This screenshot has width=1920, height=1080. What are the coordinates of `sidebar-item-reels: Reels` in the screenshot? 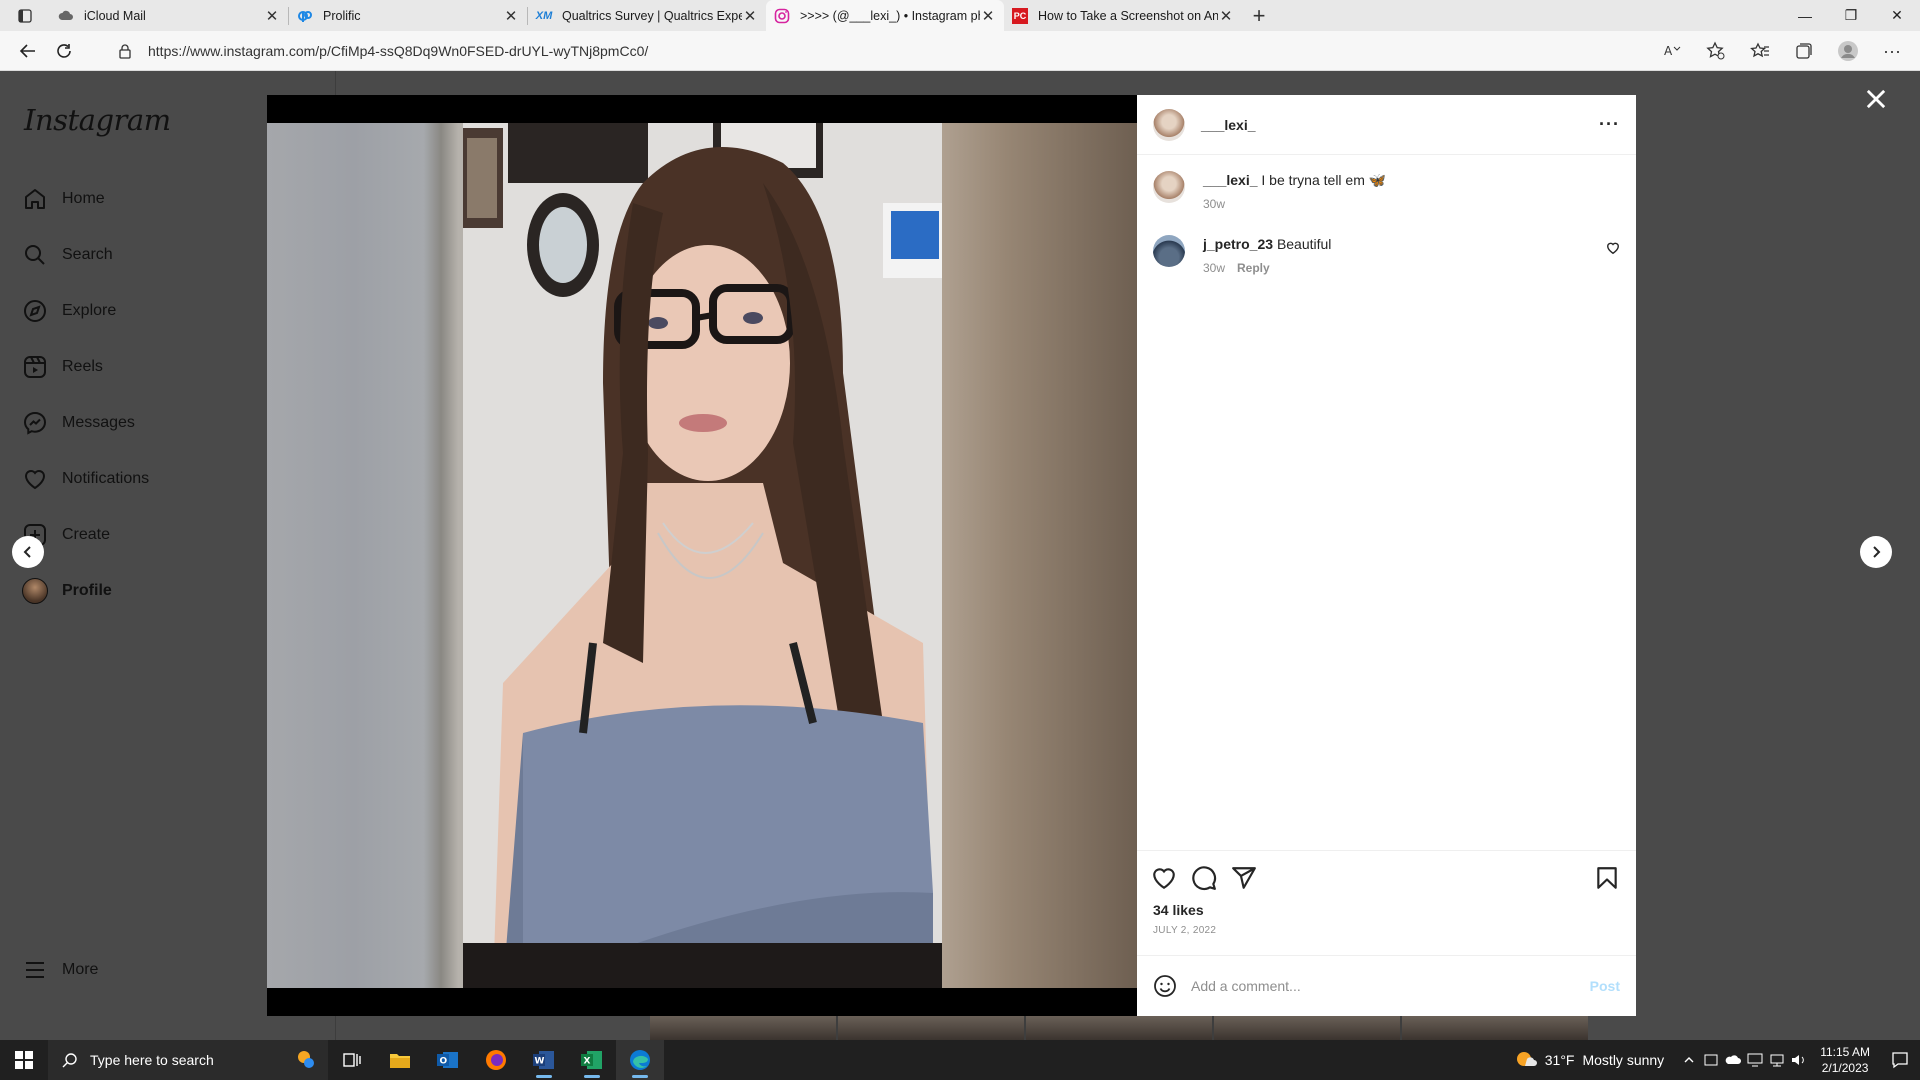 It's located at (62, 367).